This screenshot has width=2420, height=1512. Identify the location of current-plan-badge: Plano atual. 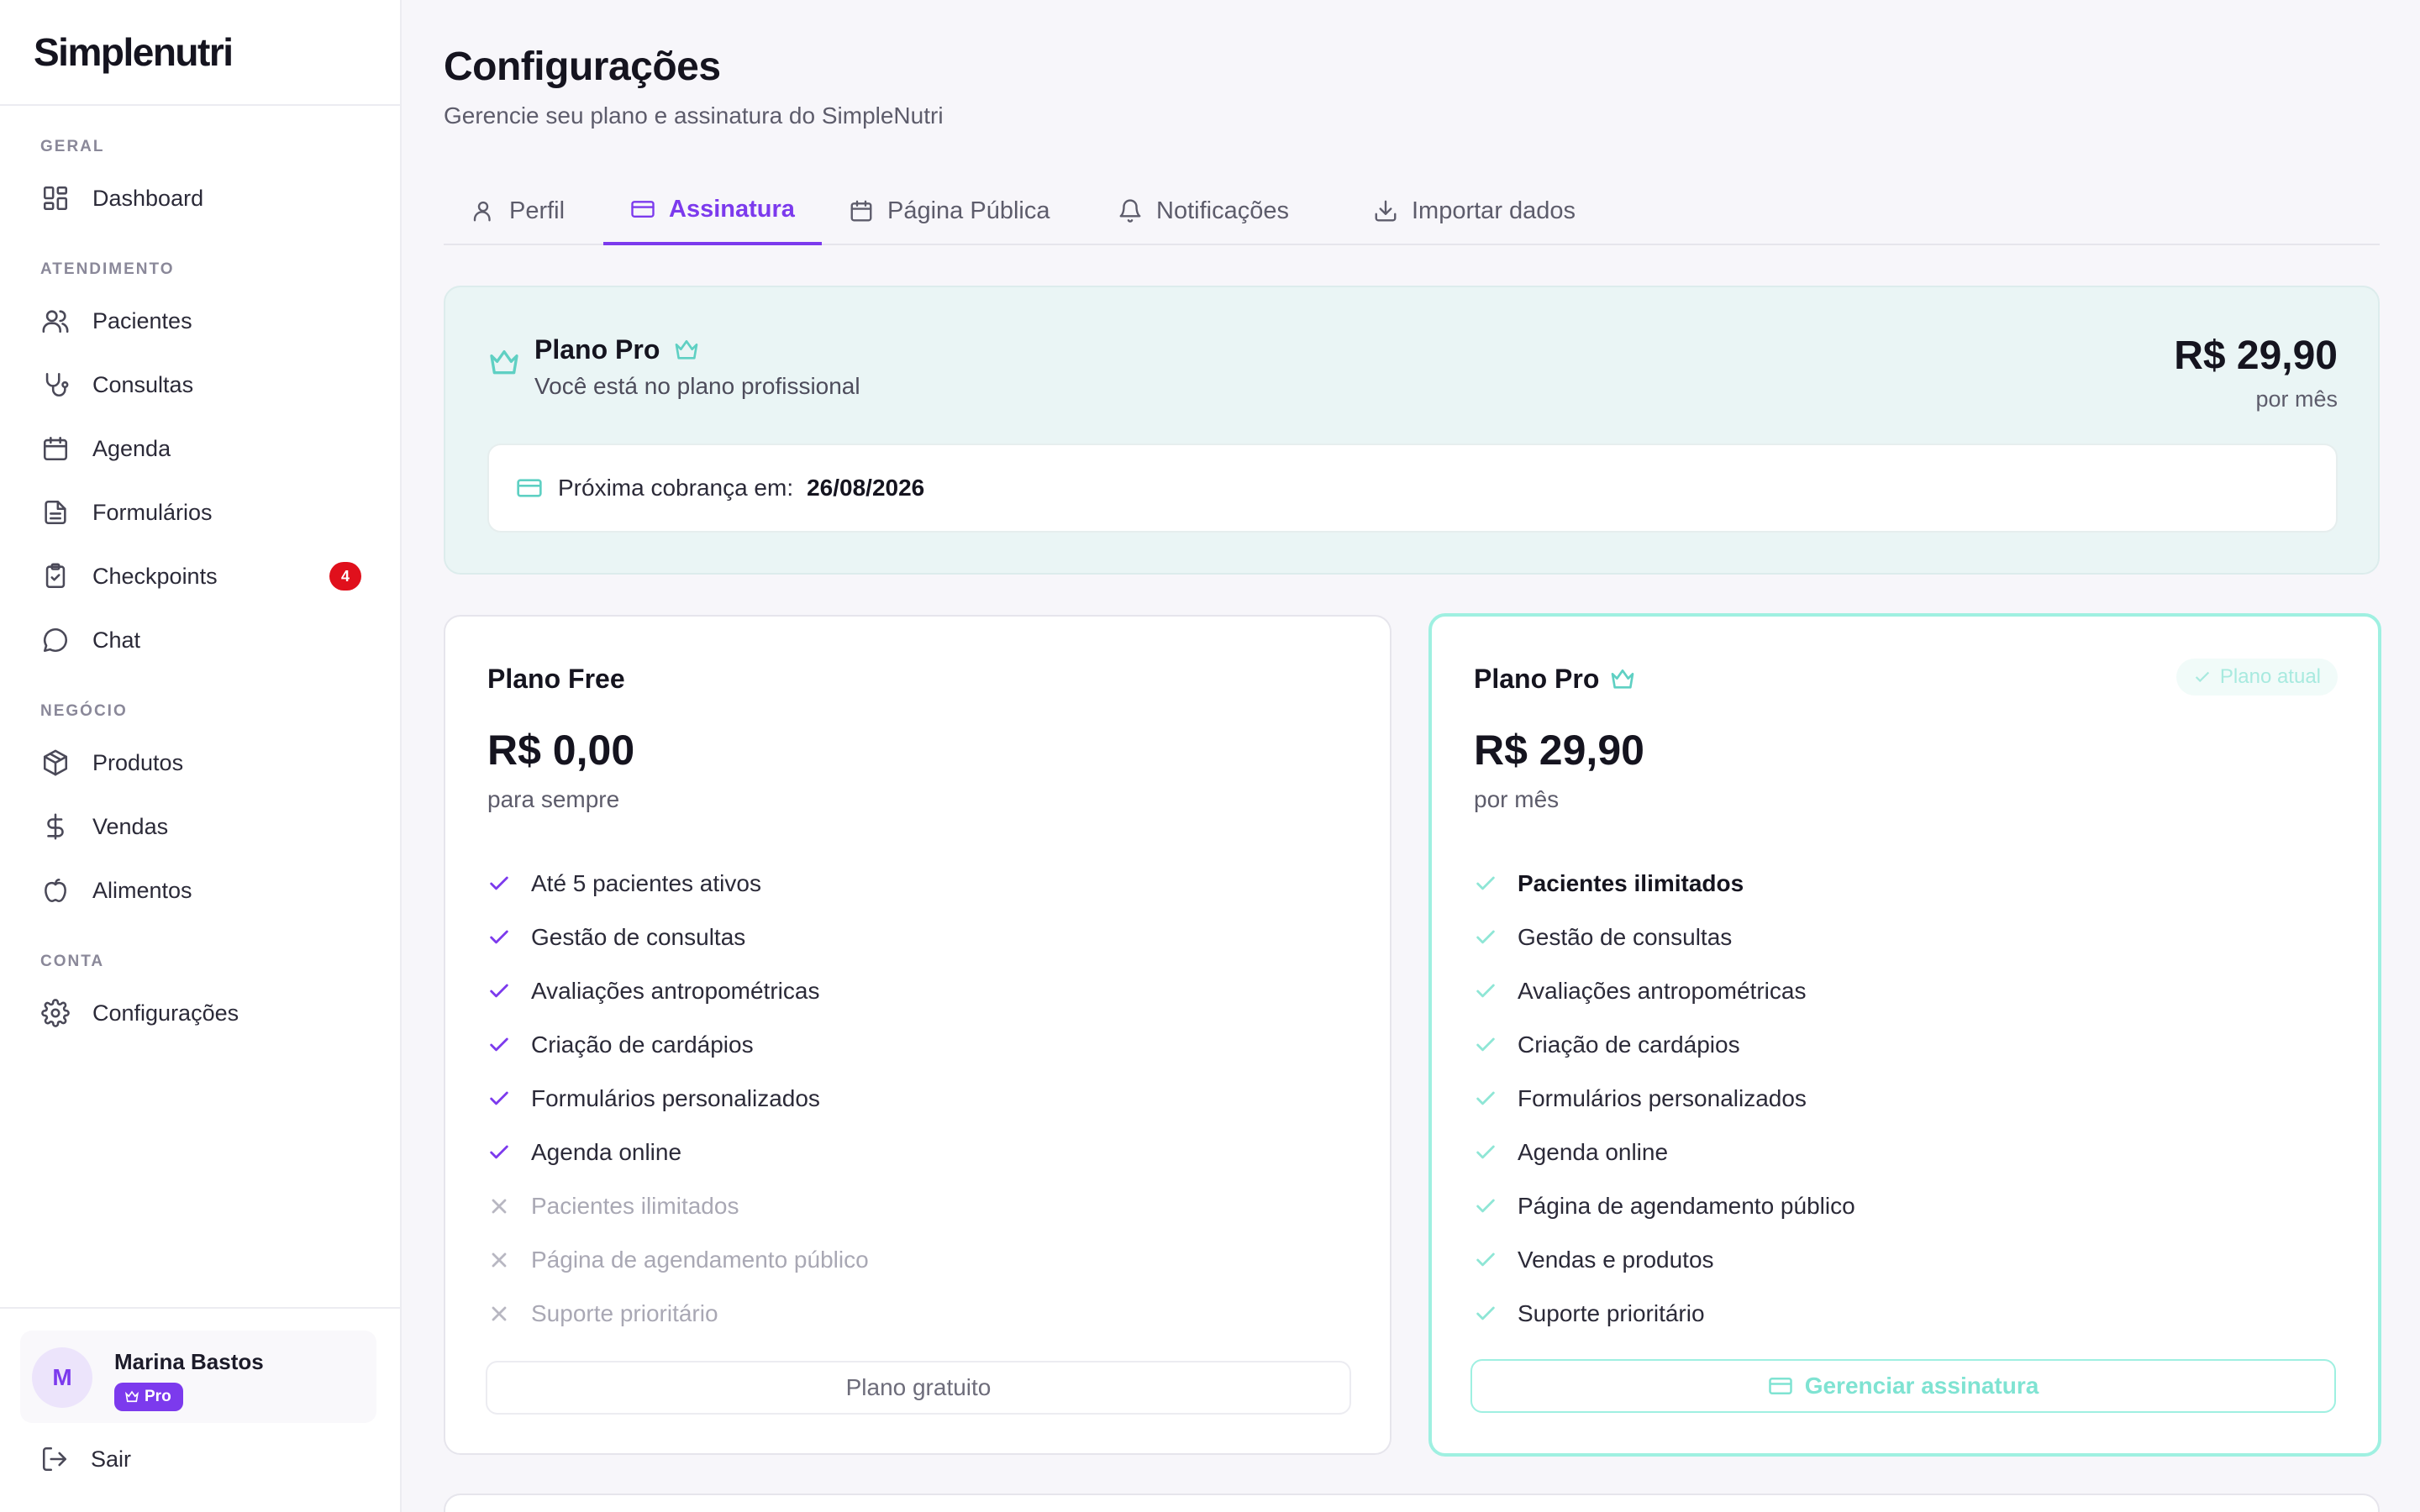
(2256, 677).